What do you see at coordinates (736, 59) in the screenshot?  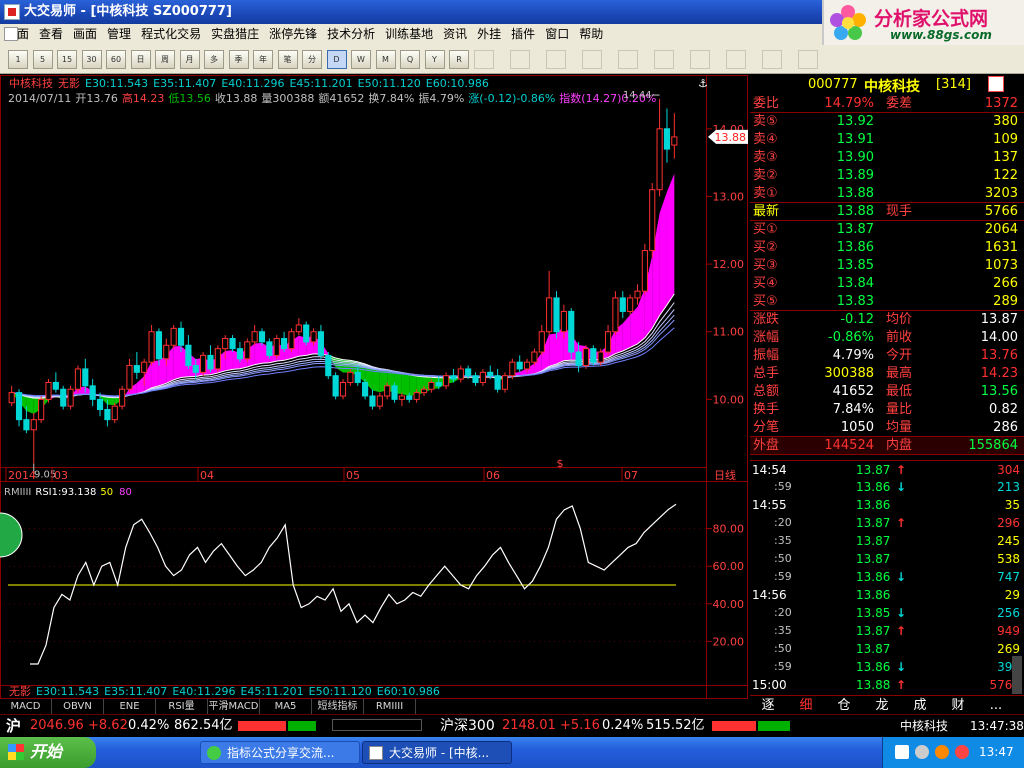 I see `ellipse-tool-icon` at bounding box center [736, 59].